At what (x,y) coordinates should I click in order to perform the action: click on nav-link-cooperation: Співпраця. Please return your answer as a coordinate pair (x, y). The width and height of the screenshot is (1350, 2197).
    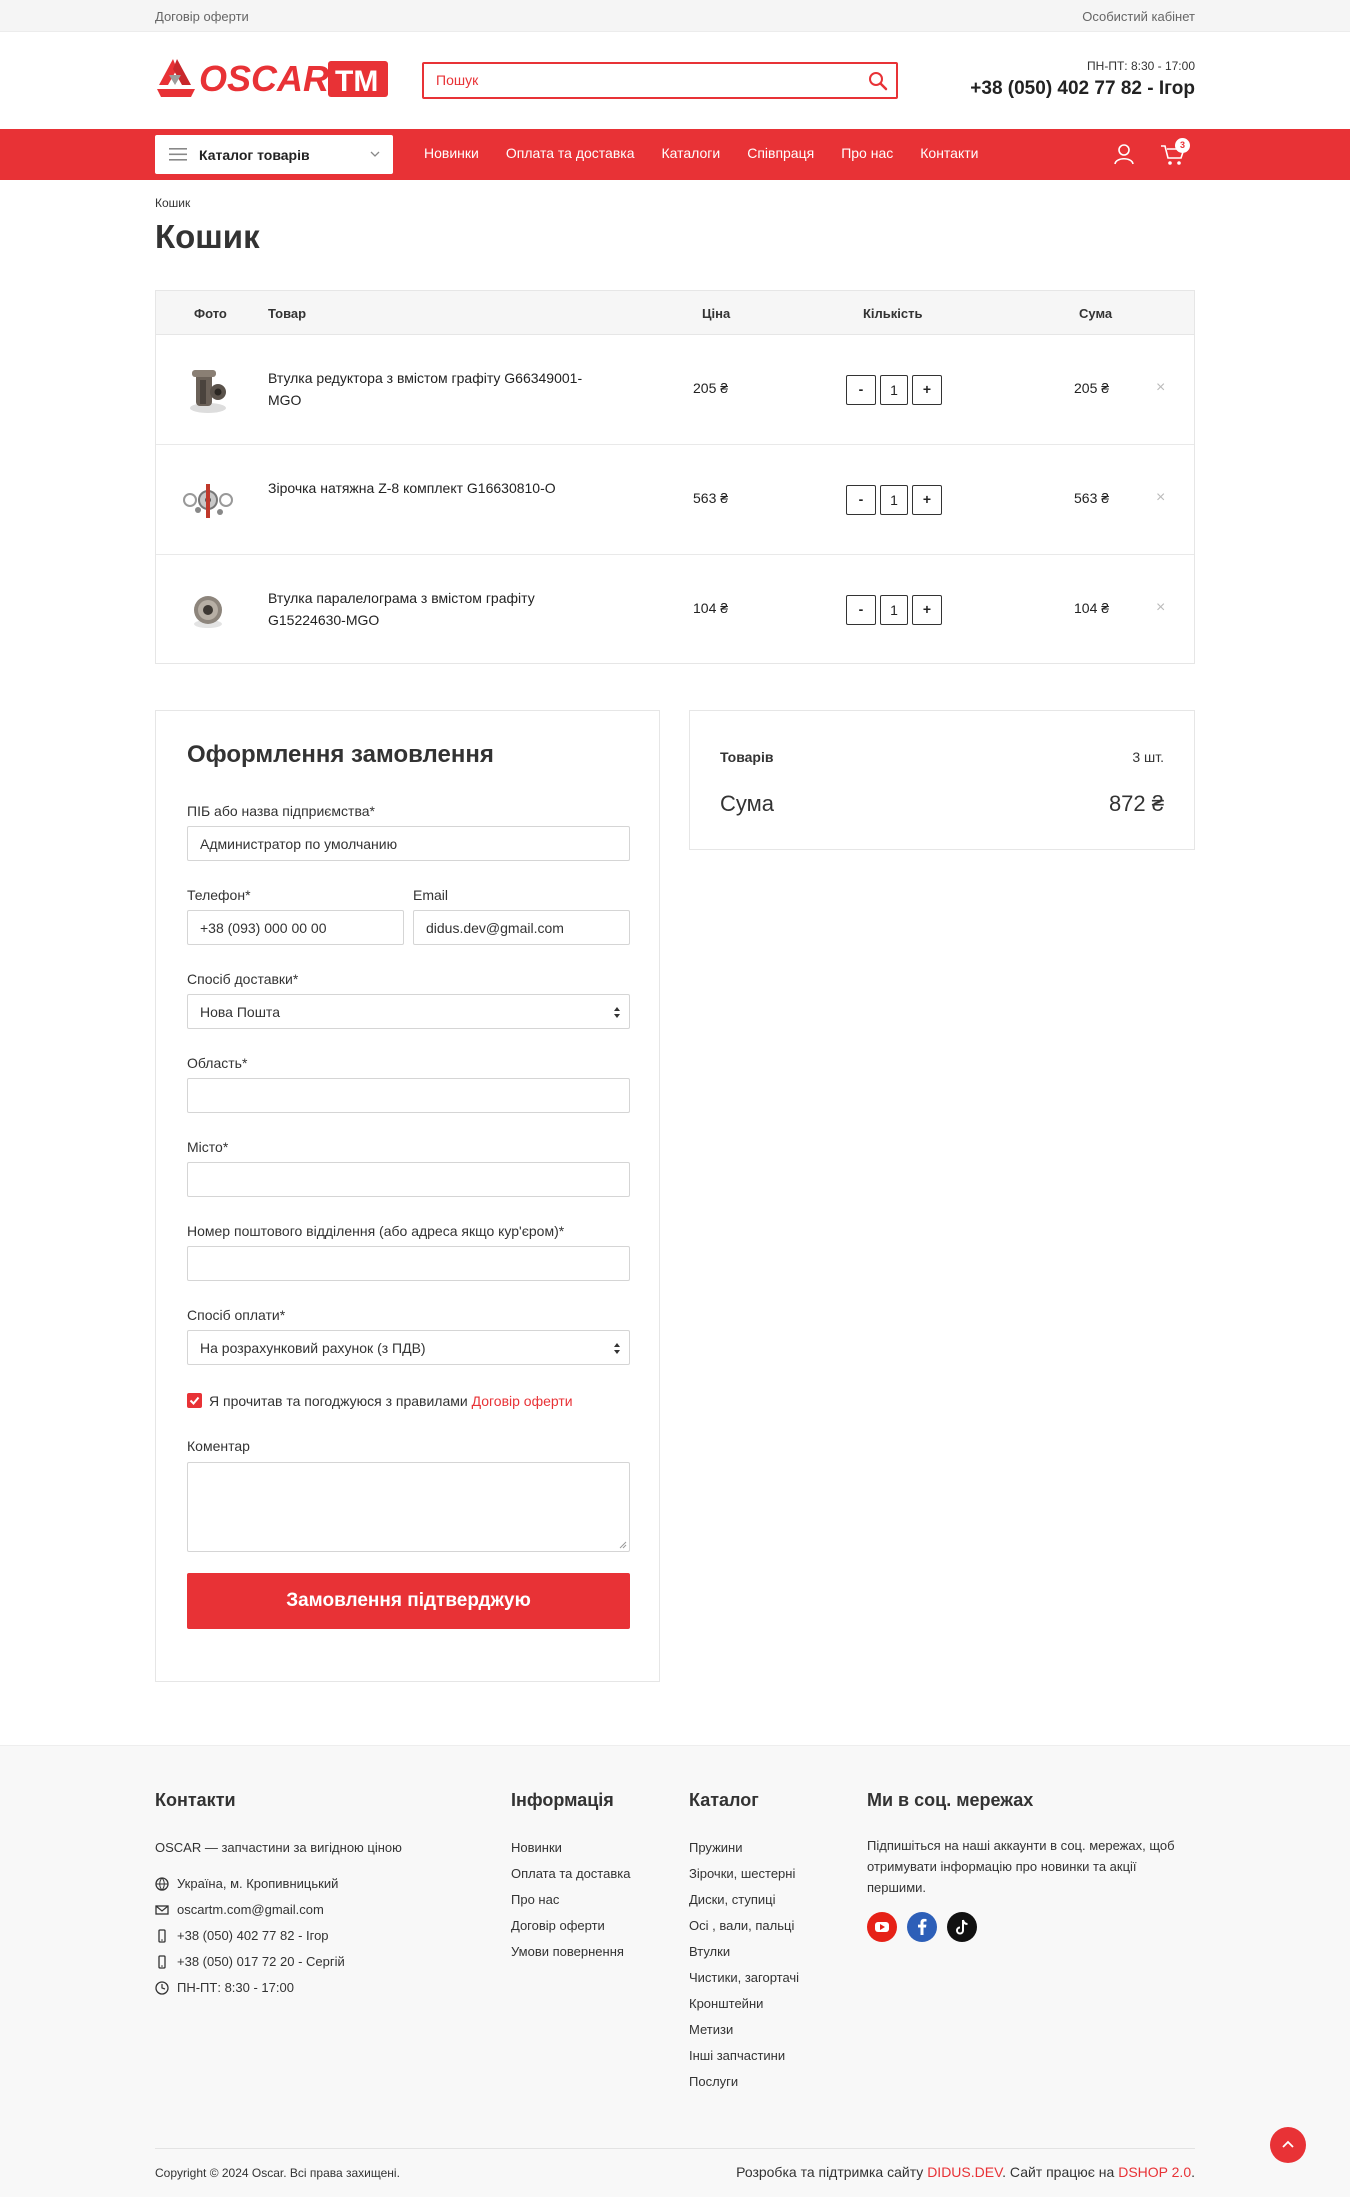
    Looking at the image, I should click on (780, 153).